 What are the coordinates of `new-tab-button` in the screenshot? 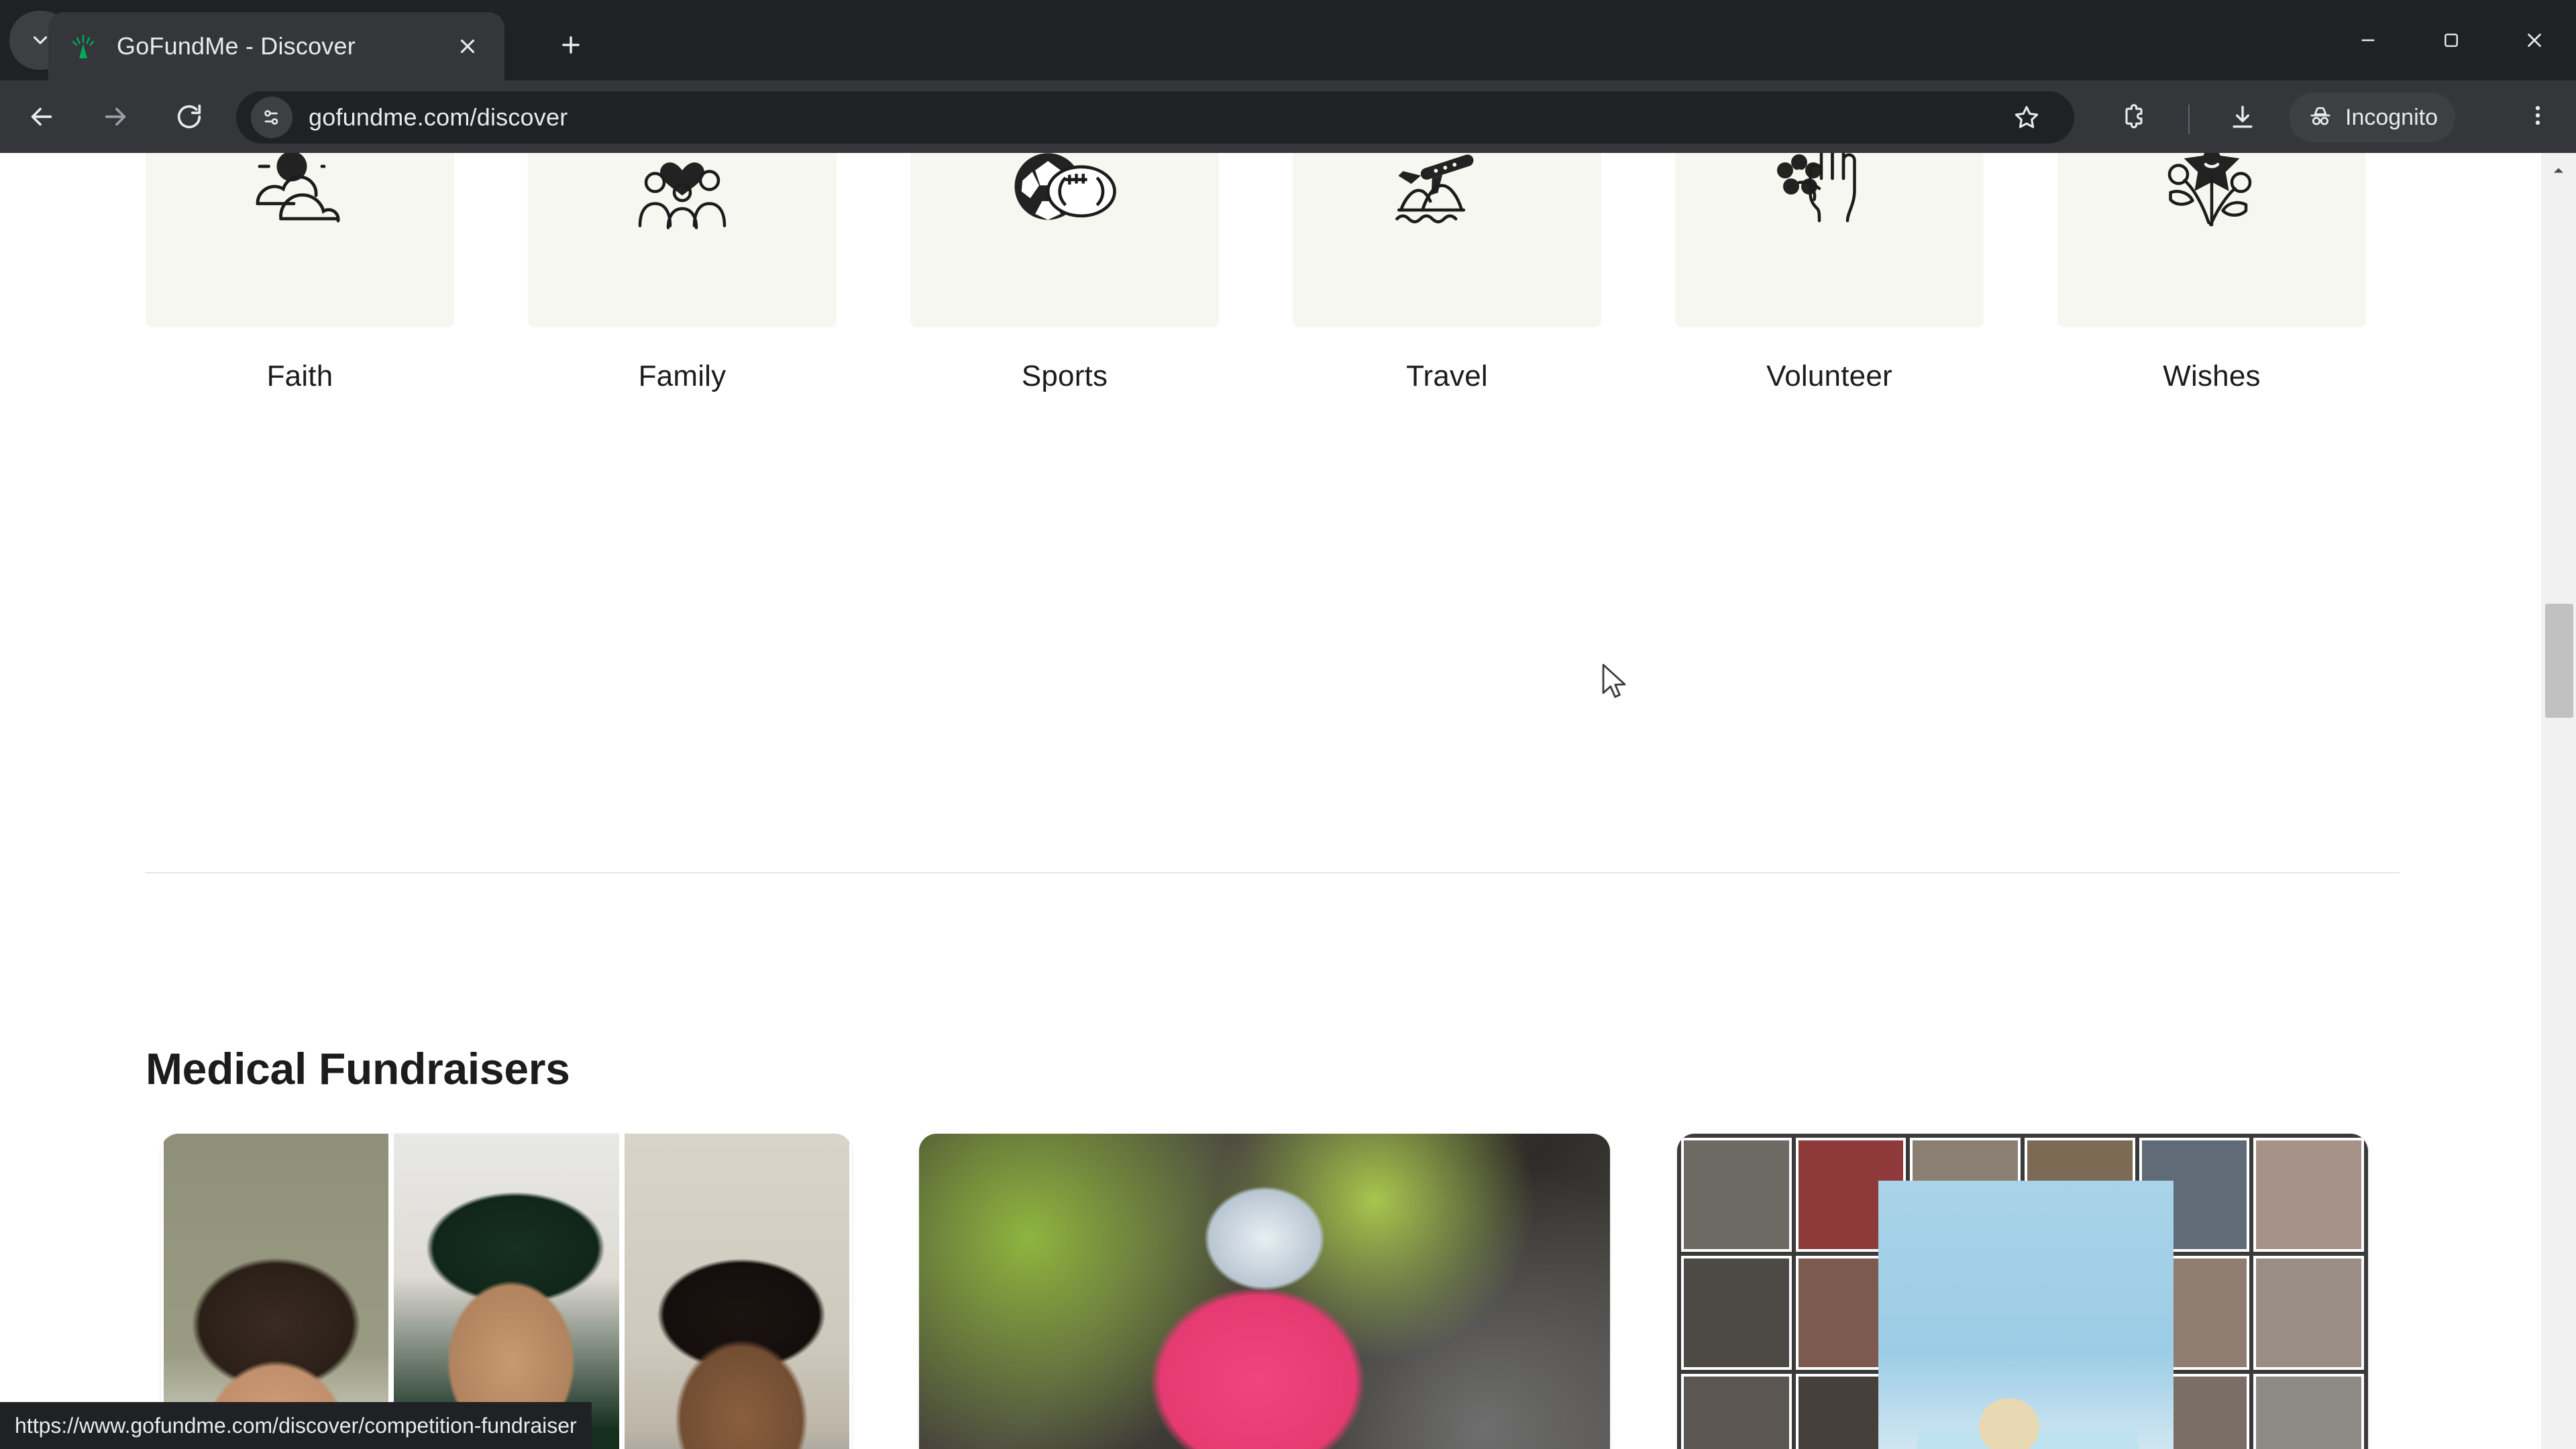 It's located at (571, 46).